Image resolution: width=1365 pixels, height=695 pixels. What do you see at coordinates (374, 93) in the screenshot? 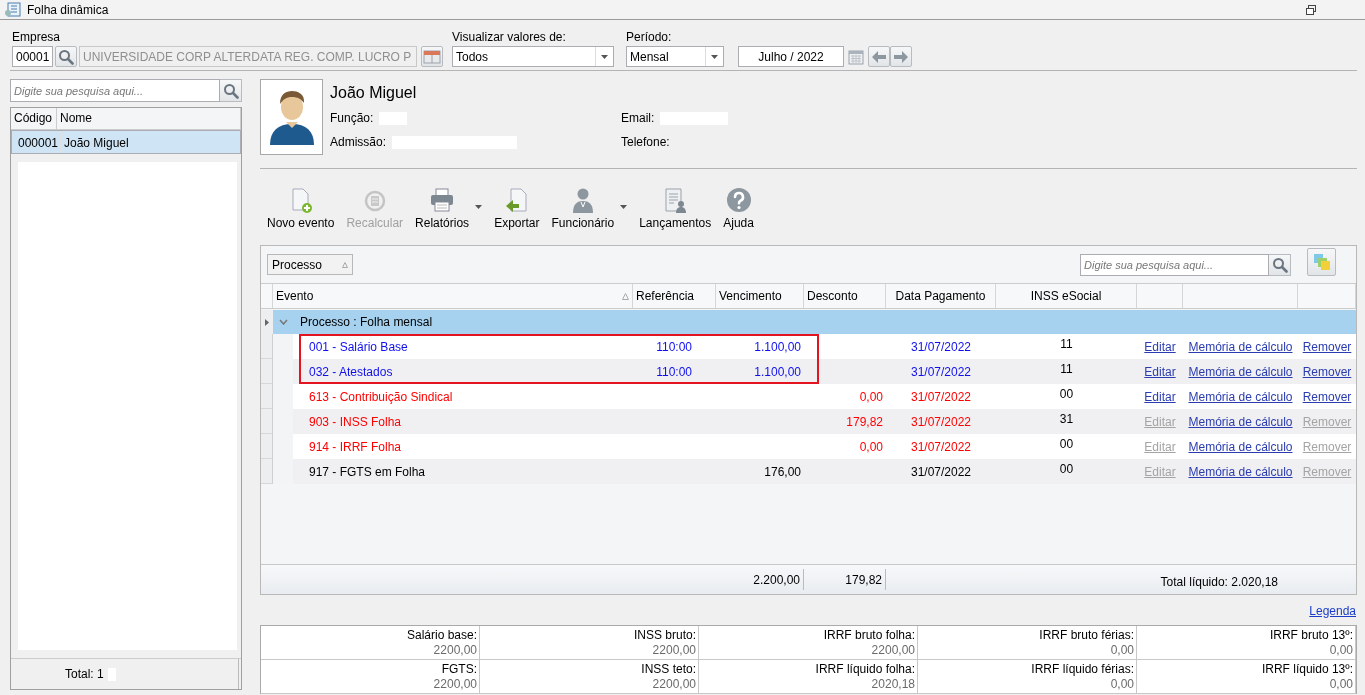
I see `employee-name: João Miguel` at bounding box center [374, 93].